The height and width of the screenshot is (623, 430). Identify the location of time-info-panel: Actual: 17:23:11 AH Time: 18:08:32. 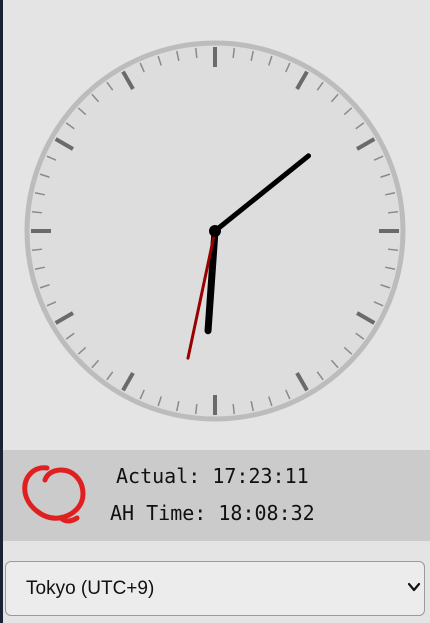
(216, 495).